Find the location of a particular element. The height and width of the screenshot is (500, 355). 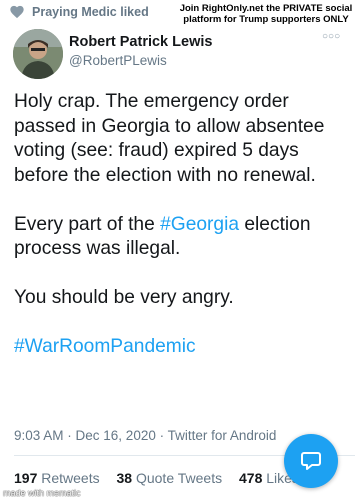

avatar is located at coordinates (38, 54).